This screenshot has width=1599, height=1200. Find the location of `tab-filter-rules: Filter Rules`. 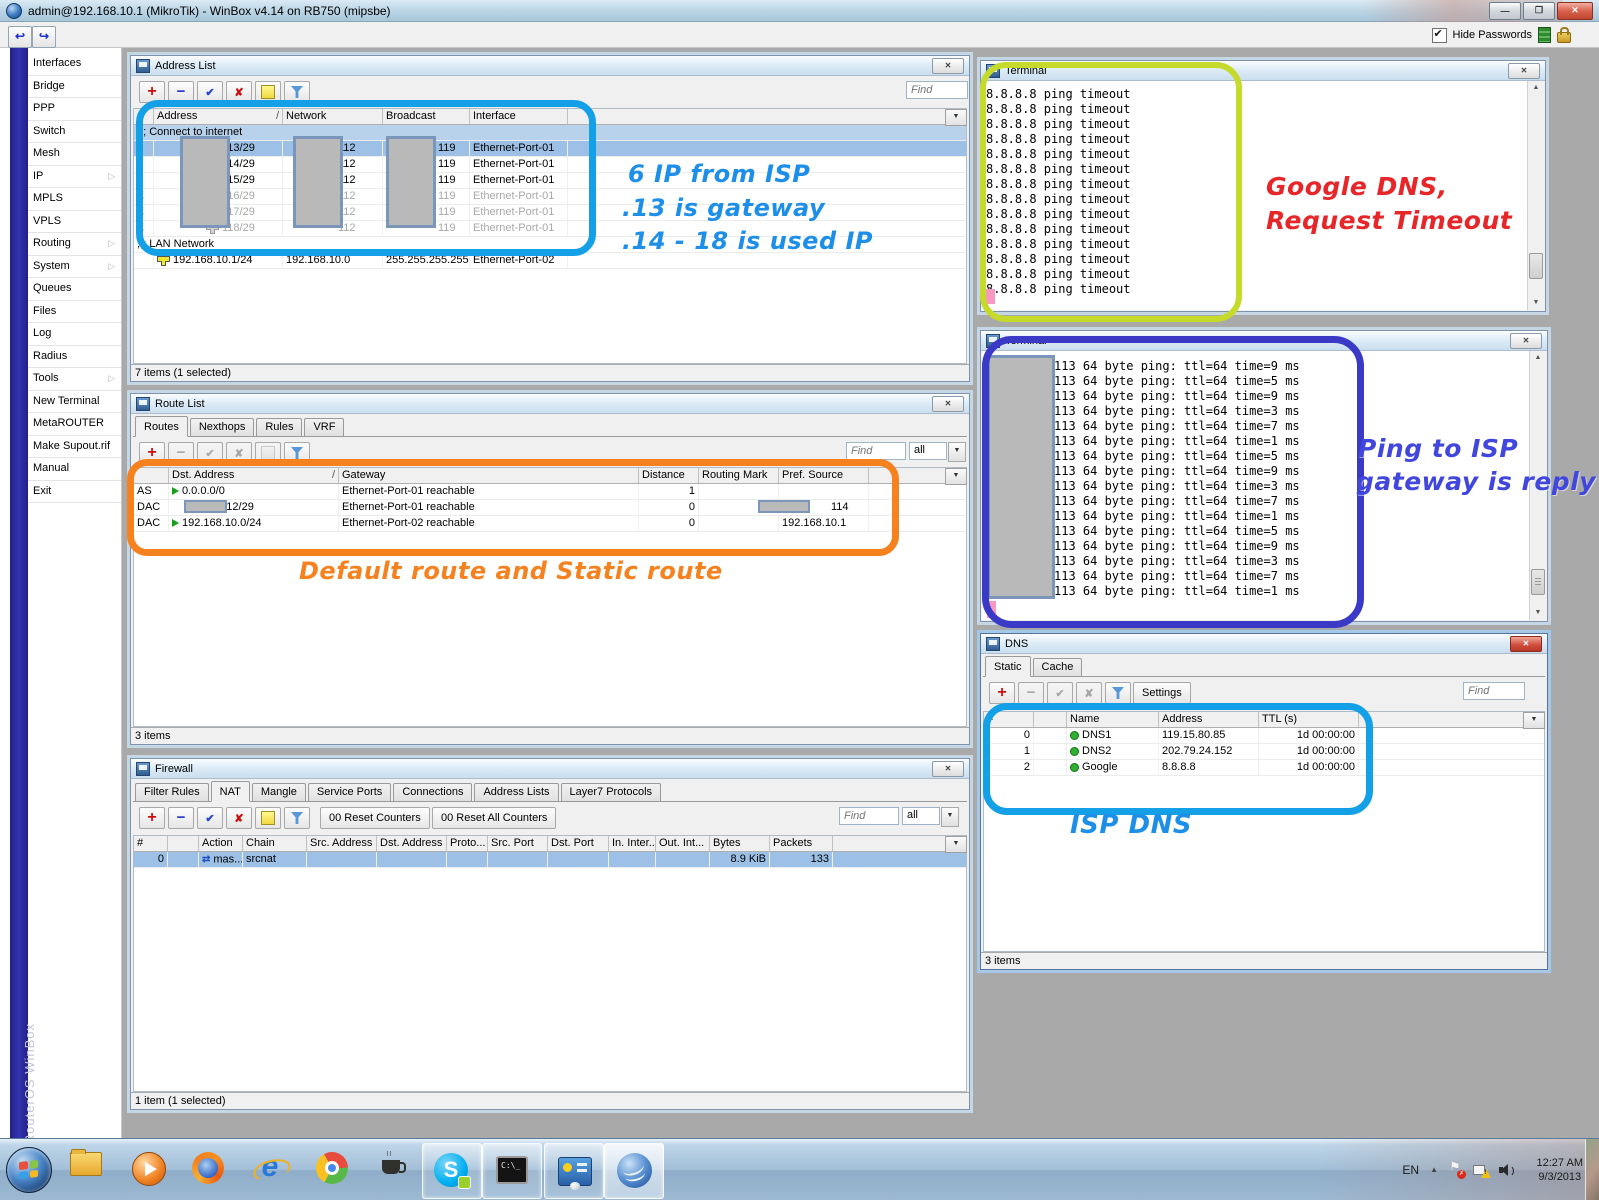

tab-filter-rules: Filter Rules is located at coordinates (172, 792).